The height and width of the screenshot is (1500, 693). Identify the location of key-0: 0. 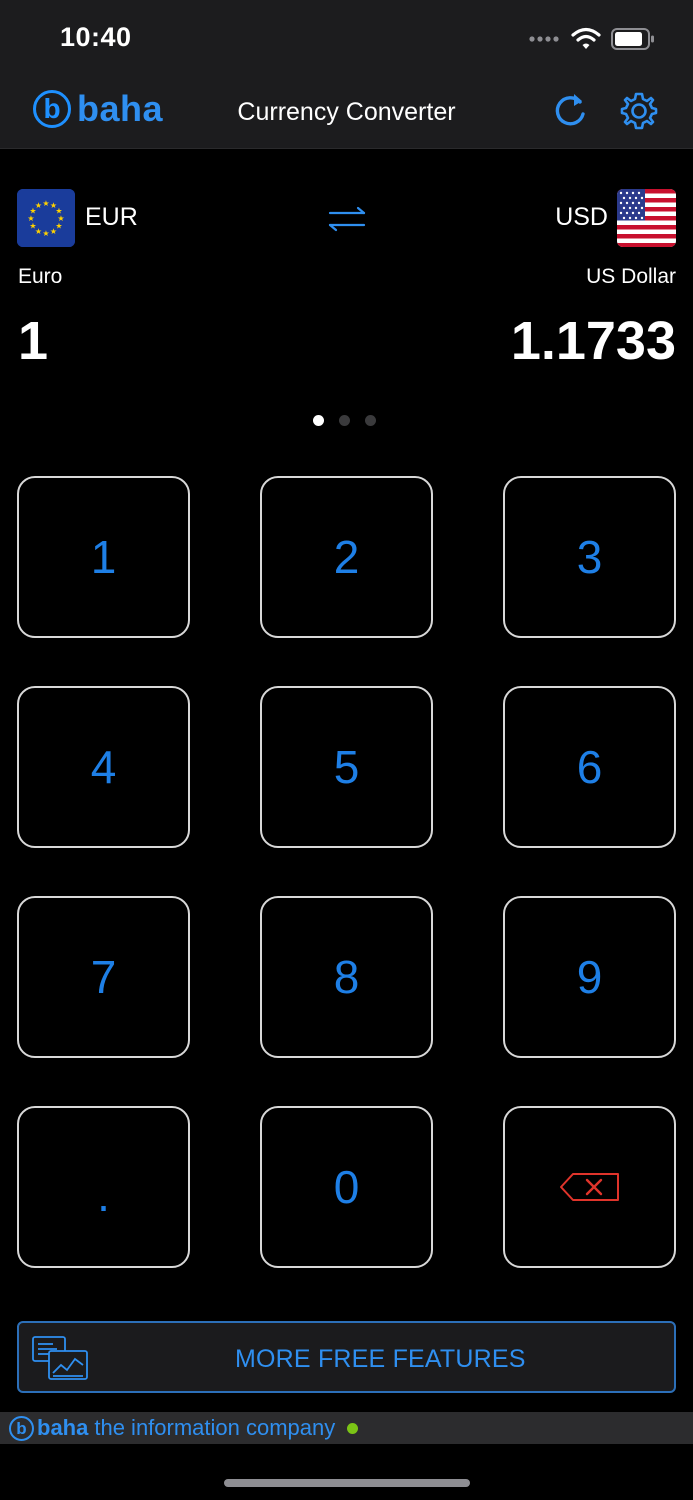
(346, 1187).